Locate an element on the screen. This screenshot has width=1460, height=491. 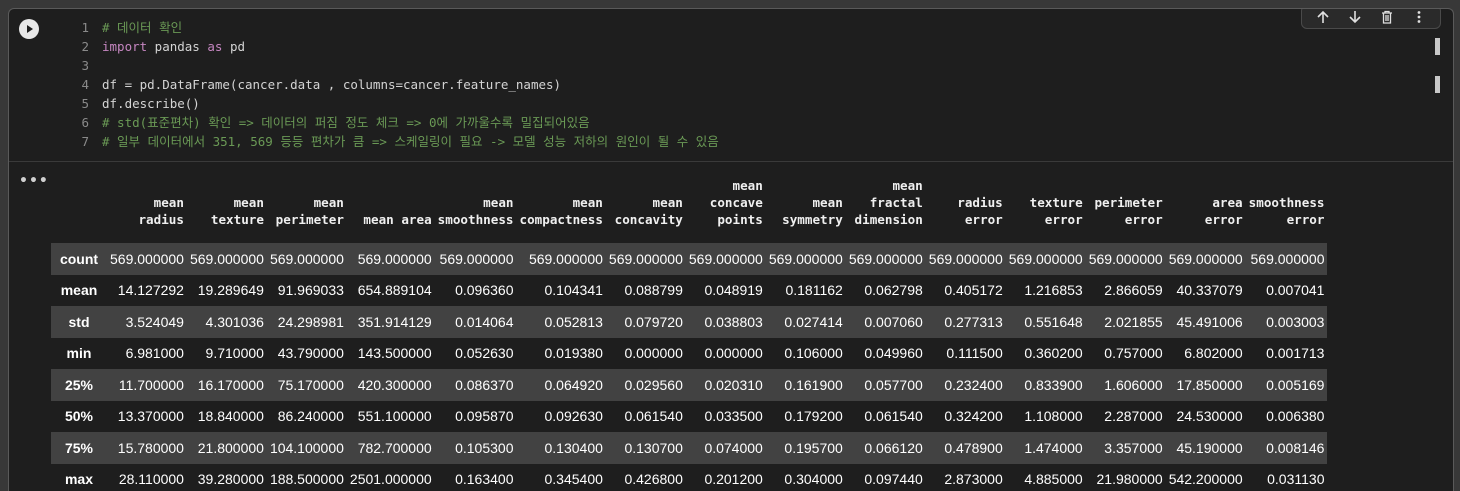
table-cell: 782.700000 is located at coordinates (391, 448).